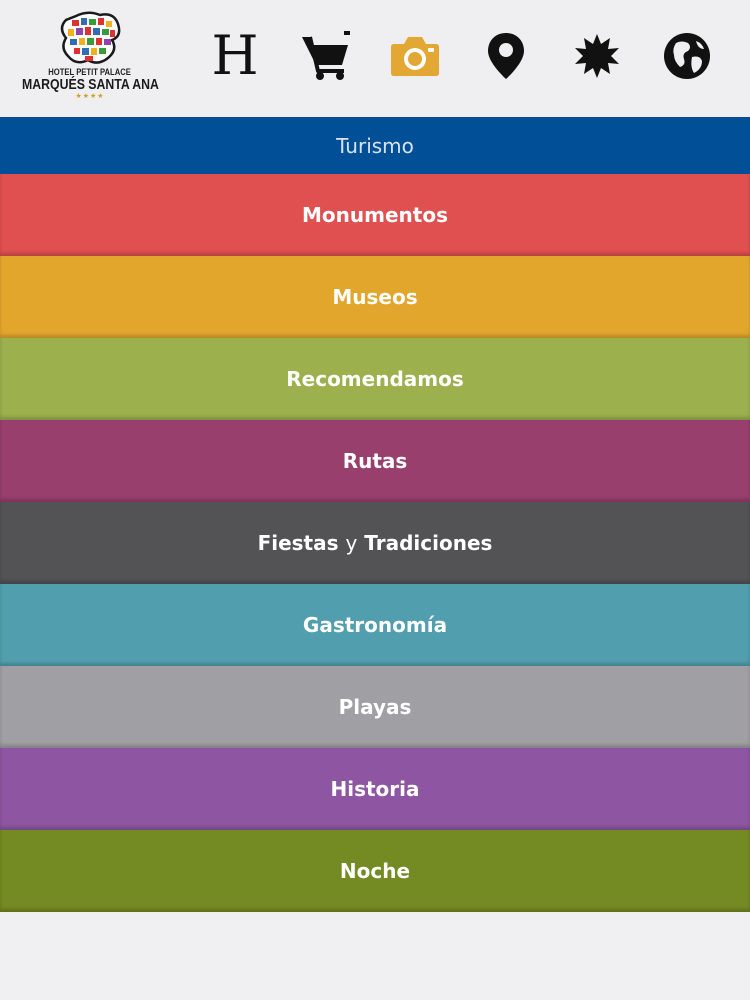 Image resolution: width=750 pixels, height=1000 pixels. I want to click on logo-line-2: MARQUÉS SANTA ANA, so click(90, 84).